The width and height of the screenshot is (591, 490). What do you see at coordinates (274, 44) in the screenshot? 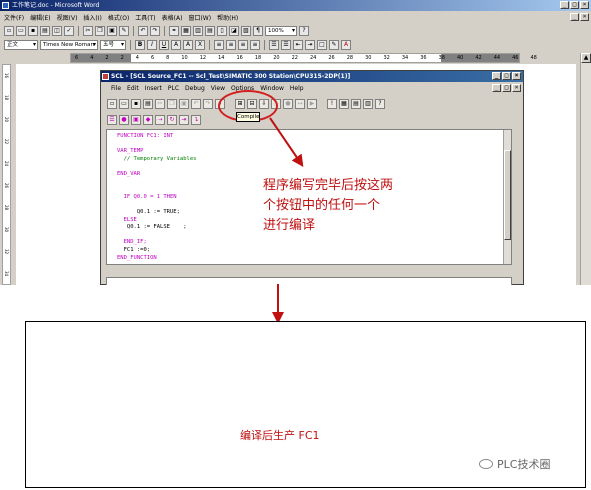
I see `numbering-icon: ☰` at bounding box center [274, 44].